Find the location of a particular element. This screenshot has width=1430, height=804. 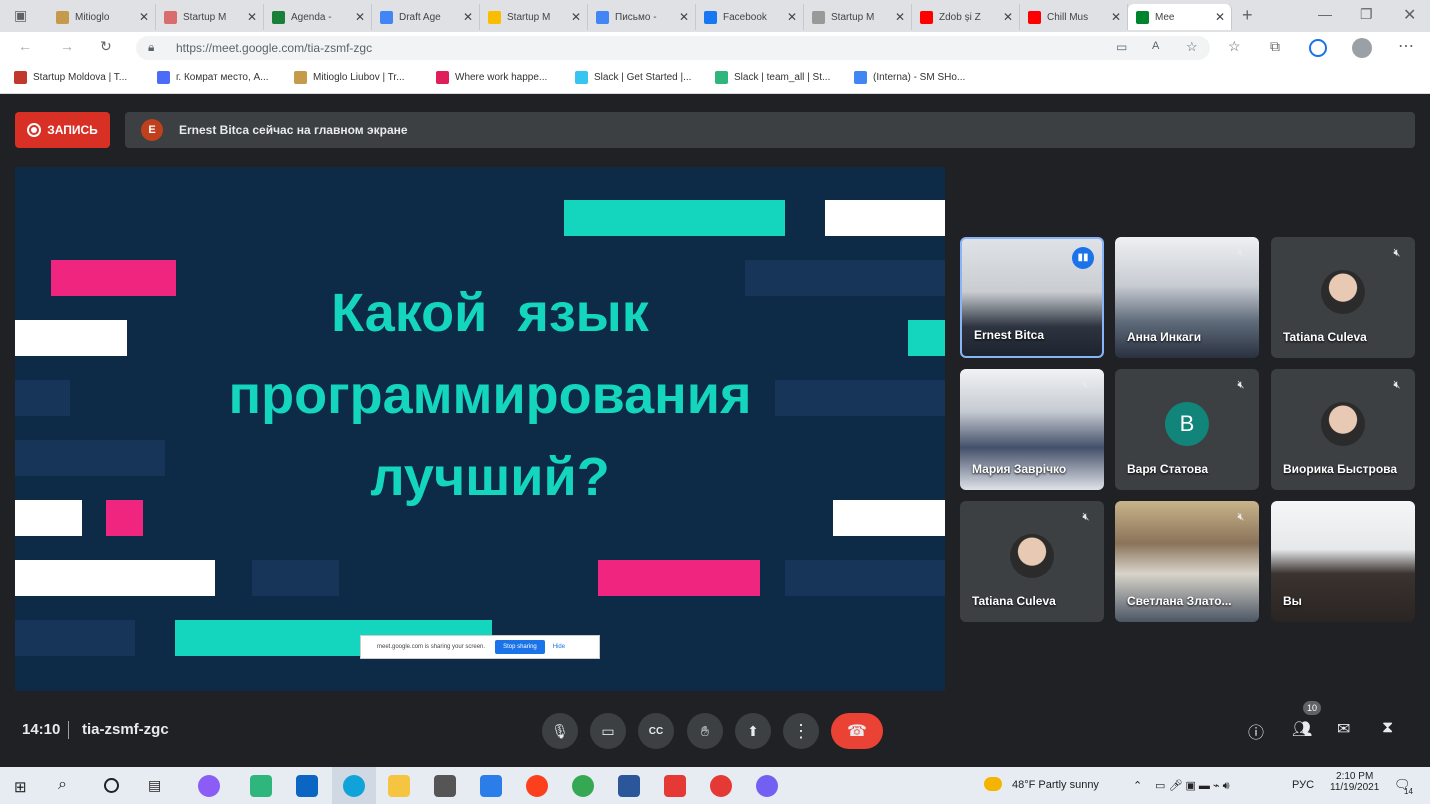

clock: 2:10 PM 11/19/2021 is located at coordinates (1354, 782).